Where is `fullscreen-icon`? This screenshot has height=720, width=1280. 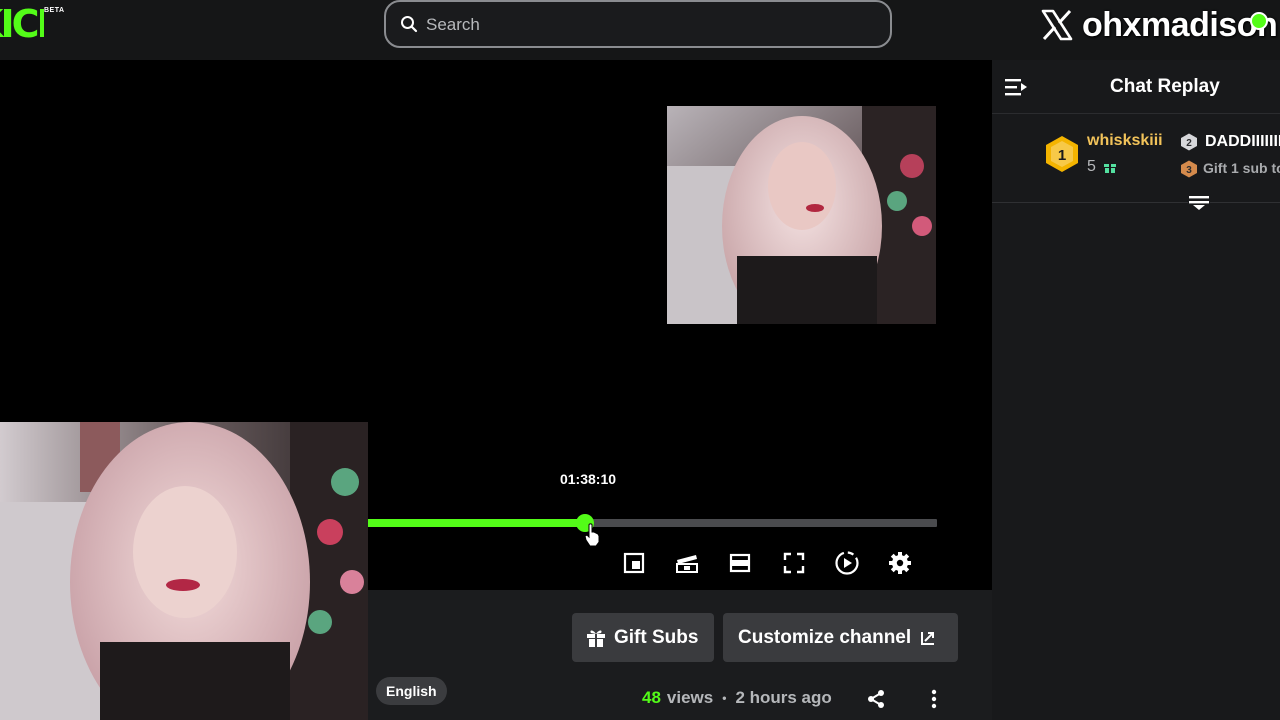
fullscreen-icon is located at coordinates (794, 563).